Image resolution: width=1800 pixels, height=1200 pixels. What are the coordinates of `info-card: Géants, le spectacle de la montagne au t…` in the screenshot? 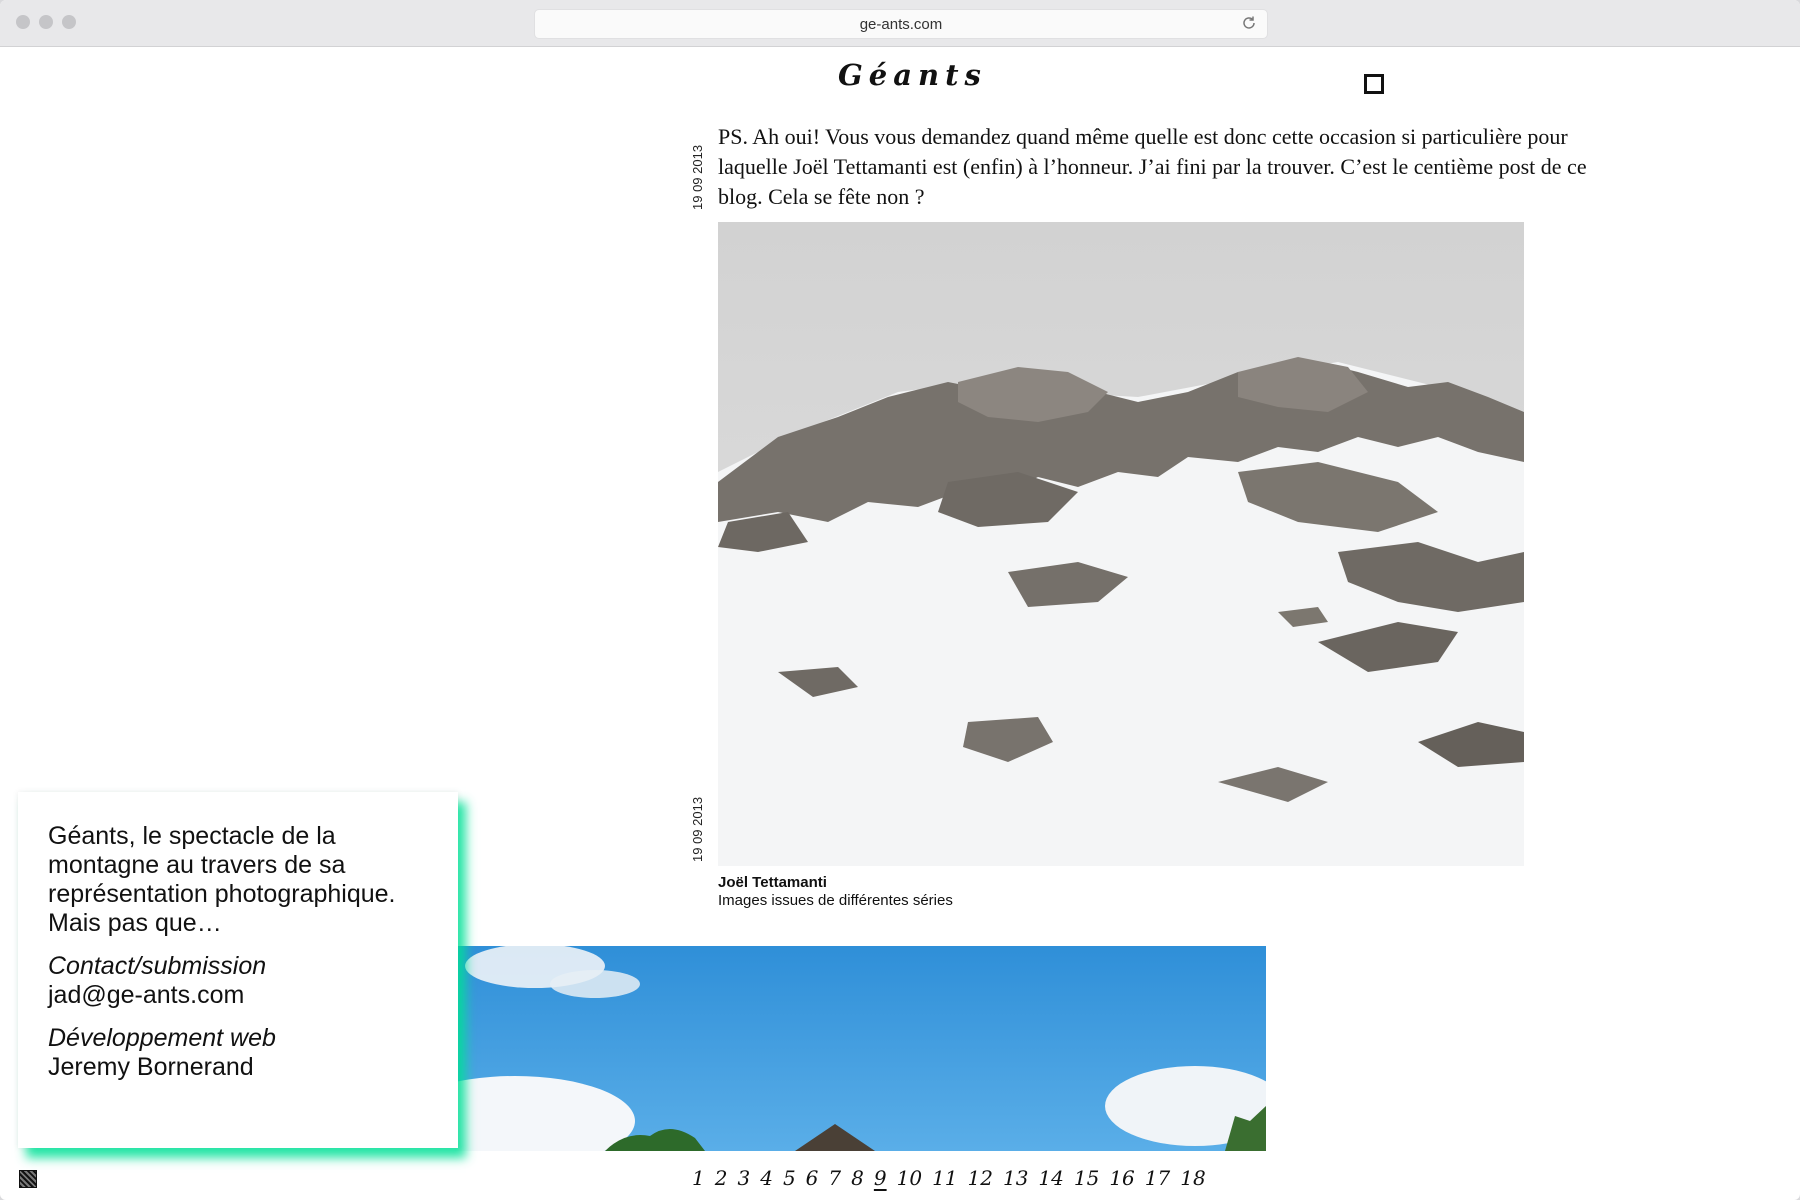 It's located at (238, 970).